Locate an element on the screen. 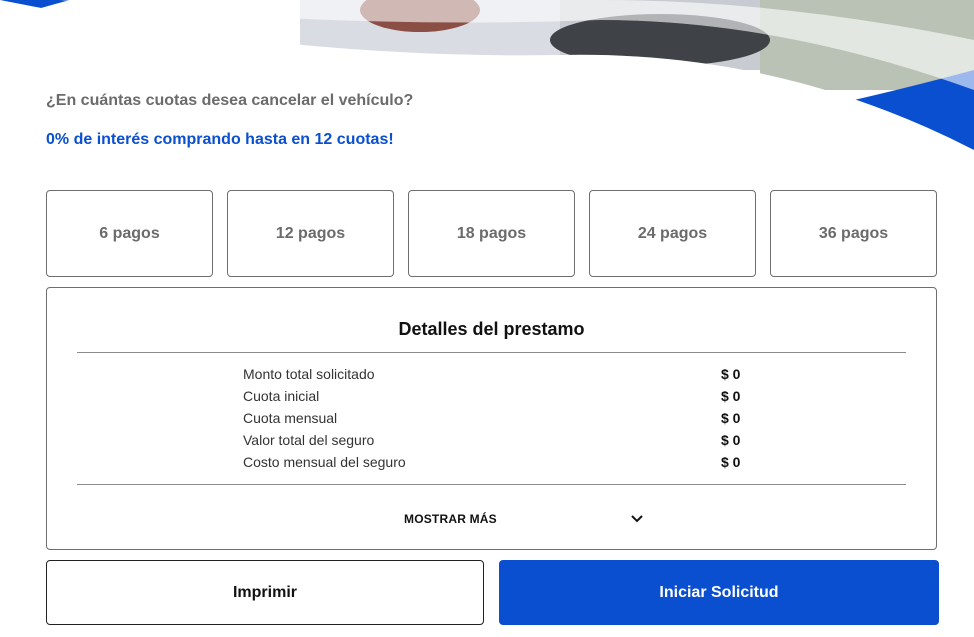  plan-option-24: 24 pagos is located at coordinates (672, 233).